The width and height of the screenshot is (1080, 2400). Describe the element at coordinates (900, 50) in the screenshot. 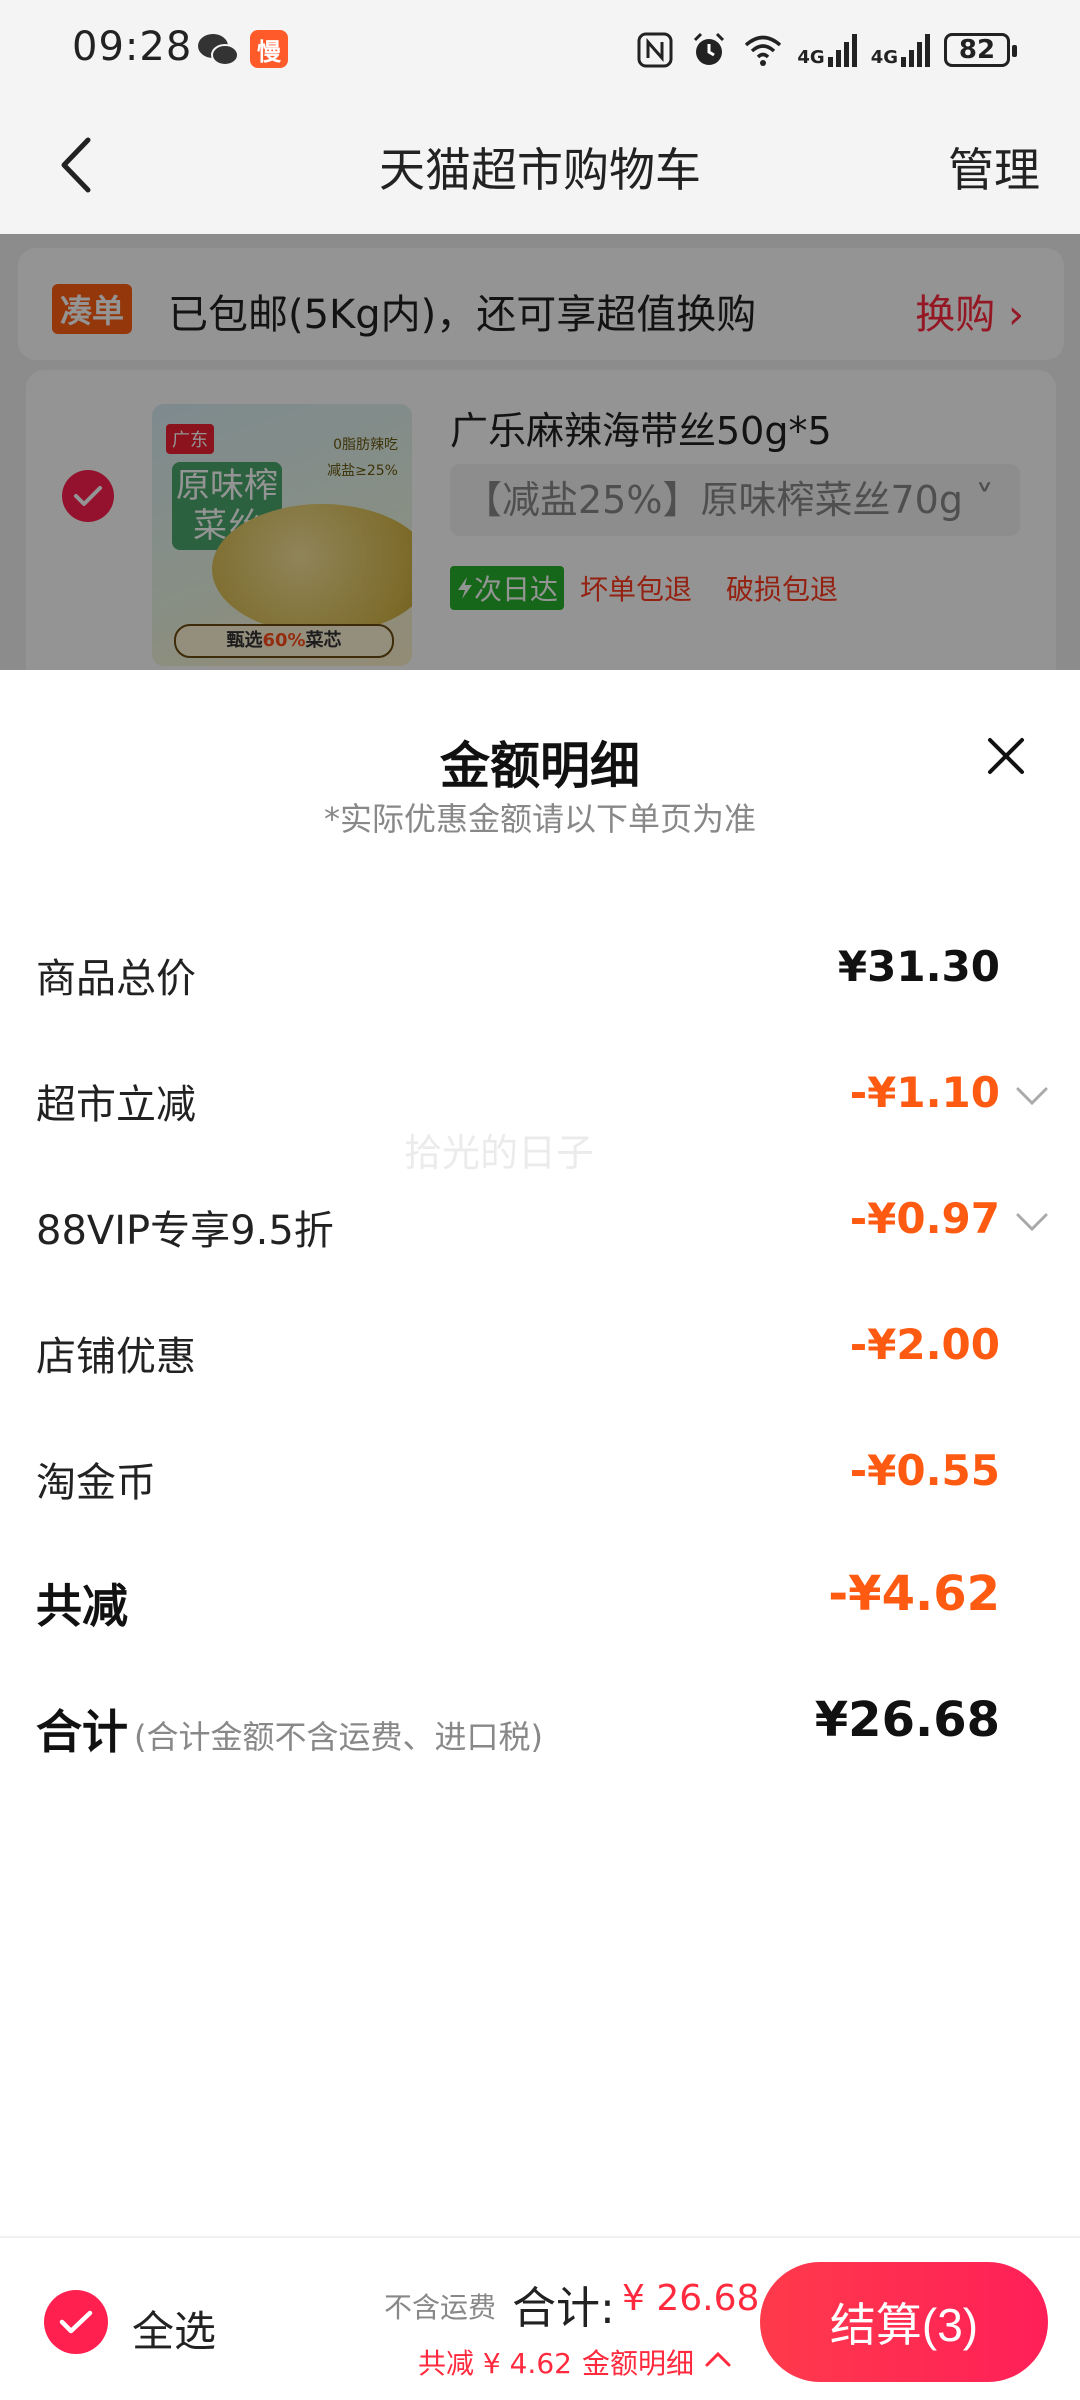

I see `signal-2: 4G` at that location.